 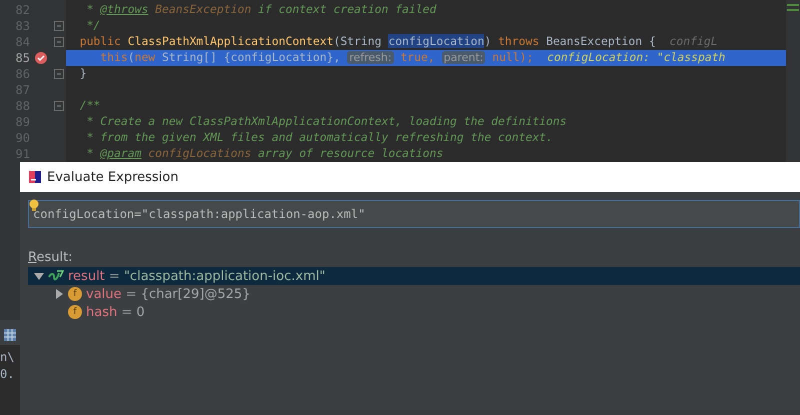 I want to click on tree-row: result = "classpath:application-ioc.xml", so click(x=414, y=276).